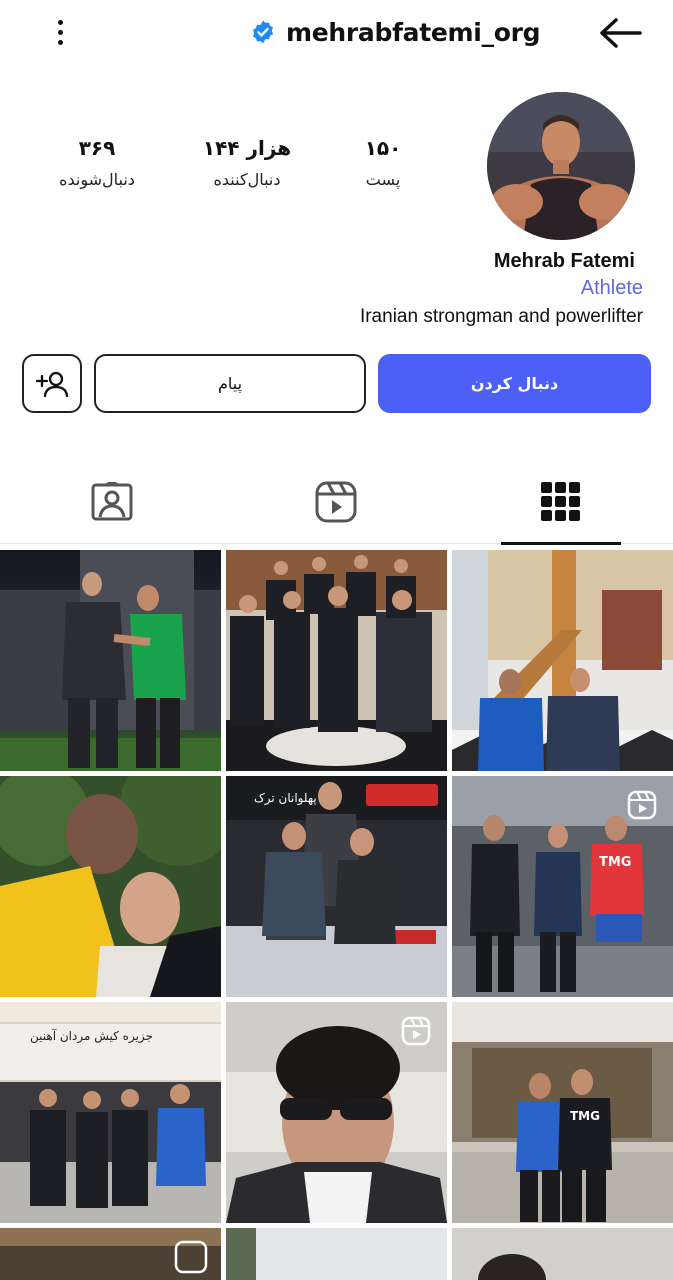 The image size is (673, 1280). Describe the element at coordinates (564, 261) in the screenshot. I see `profile-name: Mehrab Fatemi` at that location.